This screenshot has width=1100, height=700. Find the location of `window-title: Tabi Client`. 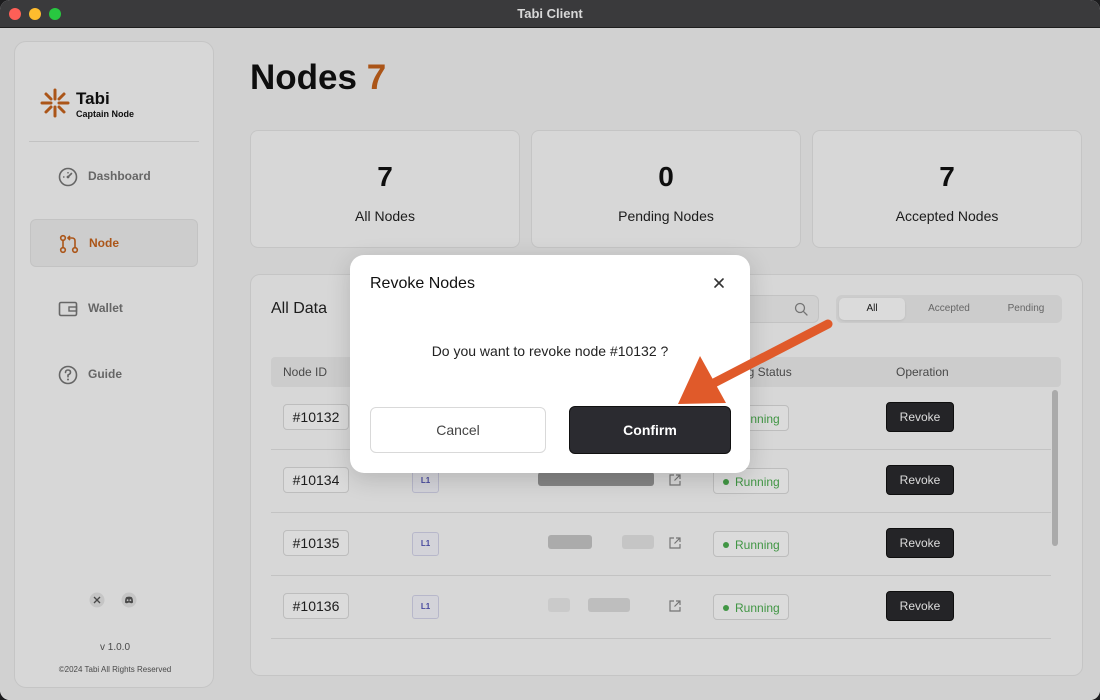

window-title: Tabi Client is located at coordinates (550, 13).